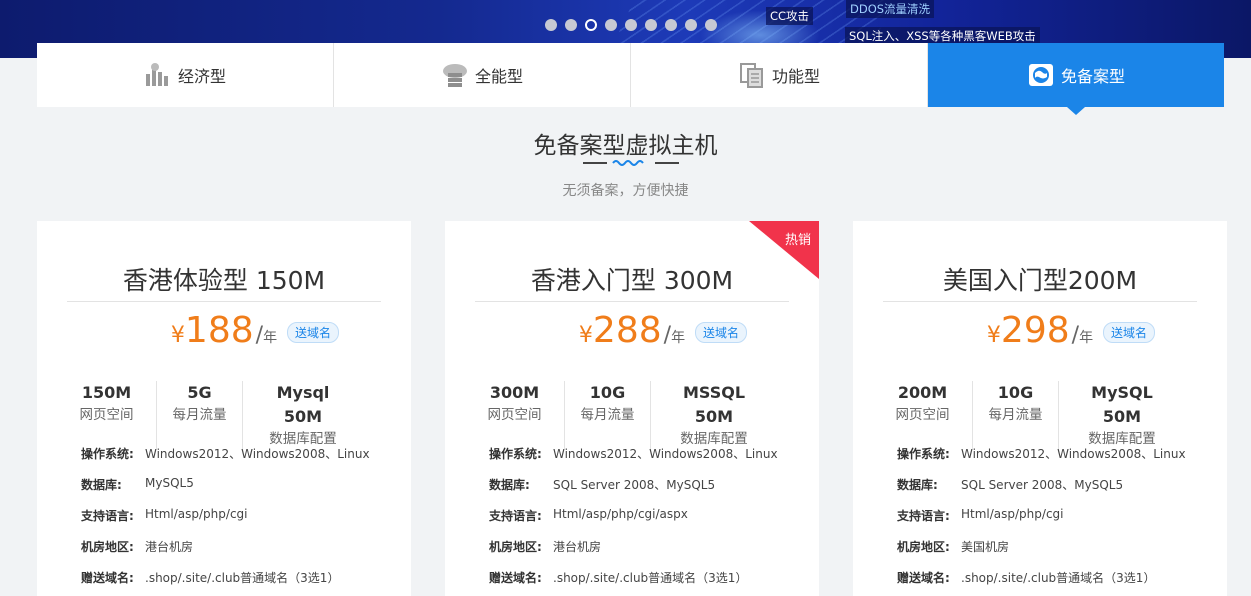 This screenshot has height=596, width=1251. Describe the element at coordinates (993, 335) in the screenshot. I see `currency-symbol: ¥` at that location.